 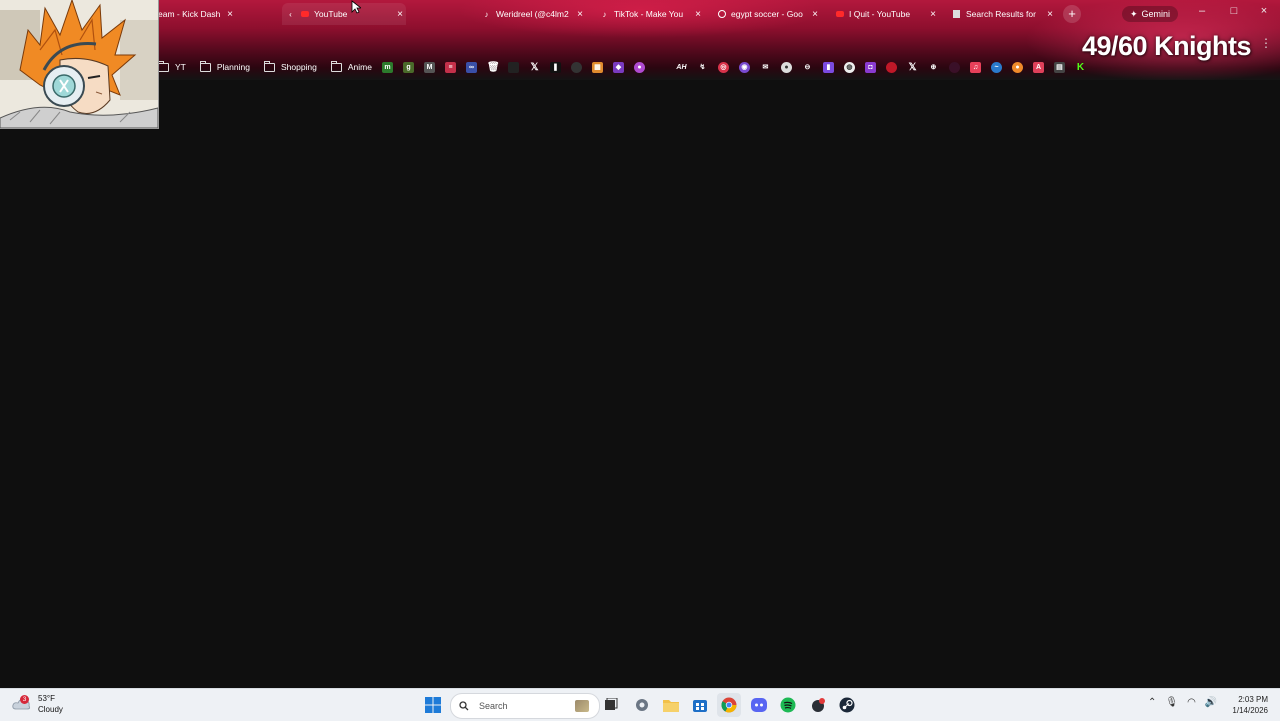 I want to click on bookmark-folder-shopping: Shopping, so click(x=290, y=66).